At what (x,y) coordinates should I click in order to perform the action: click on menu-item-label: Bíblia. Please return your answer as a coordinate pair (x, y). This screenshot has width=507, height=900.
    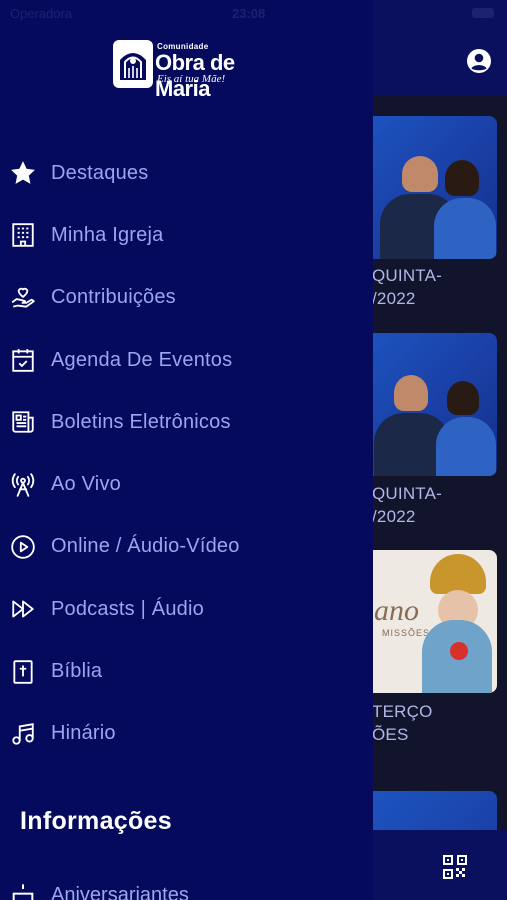
    Looking at the image, I should click on (77, 671).